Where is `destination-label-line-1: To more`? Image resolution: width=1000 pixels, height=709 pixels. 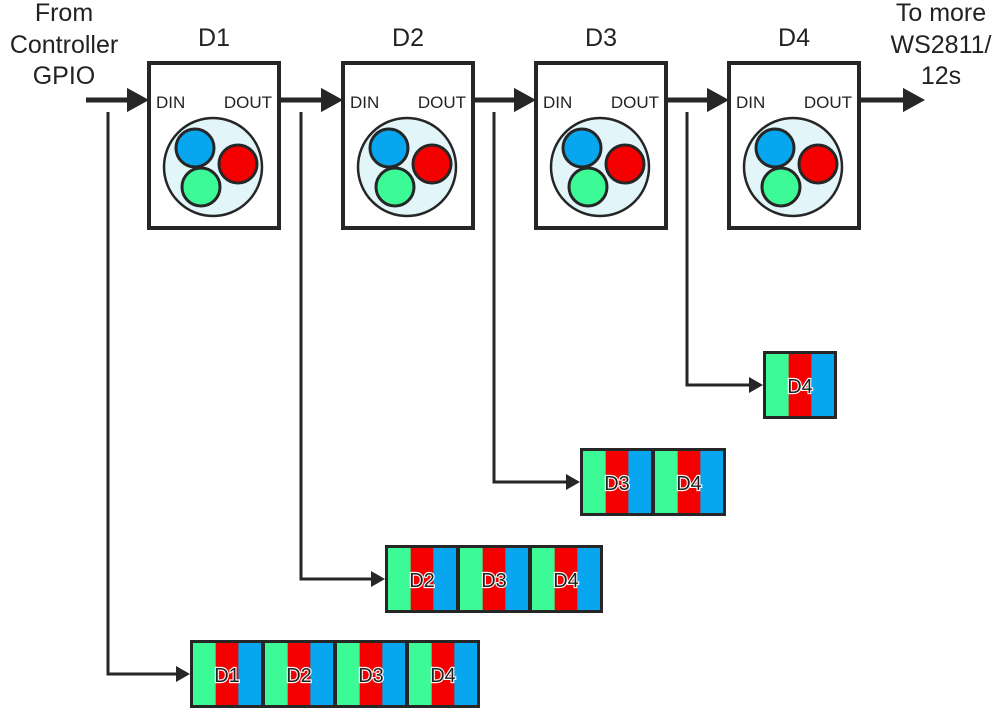 destination-label-line-1: To more is located at coordinates (941, 13).